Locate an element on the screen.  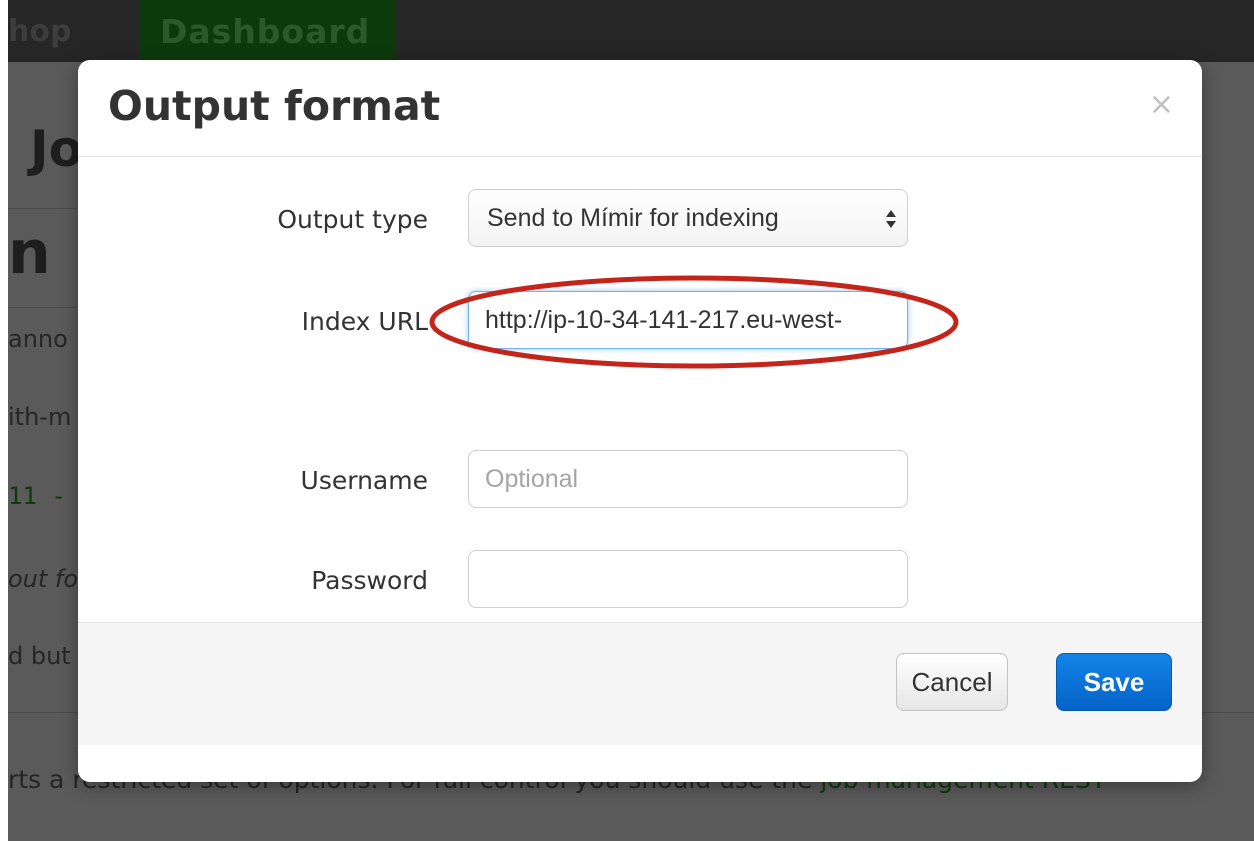
password-label: Password is located at coordinates (369, 580).